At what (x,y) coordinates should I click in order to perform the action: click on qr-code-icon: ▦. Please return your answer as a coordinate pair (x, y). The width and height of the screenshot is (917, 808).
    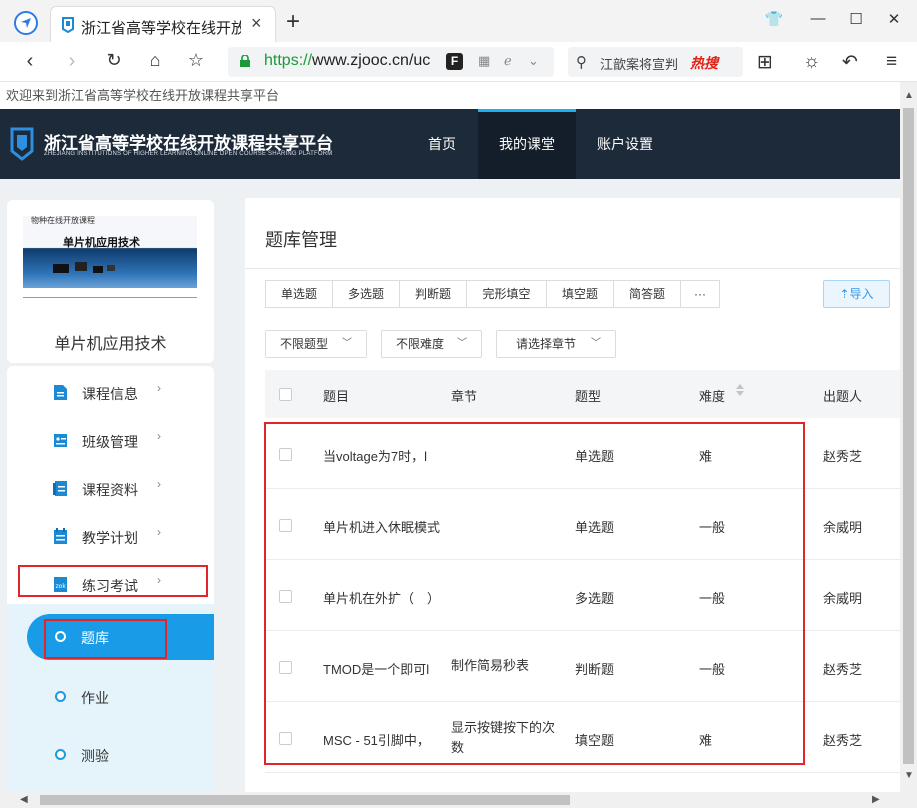
    Looking at the image, I should click on (484, 61).